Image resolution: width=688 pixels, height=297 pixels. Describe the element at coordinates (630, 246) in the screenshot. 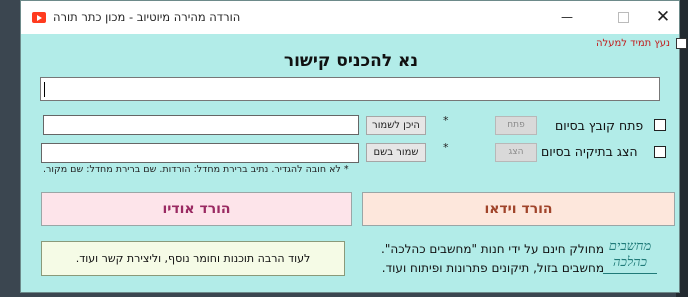

I see `logo-line-1: מחשבים` at that location.